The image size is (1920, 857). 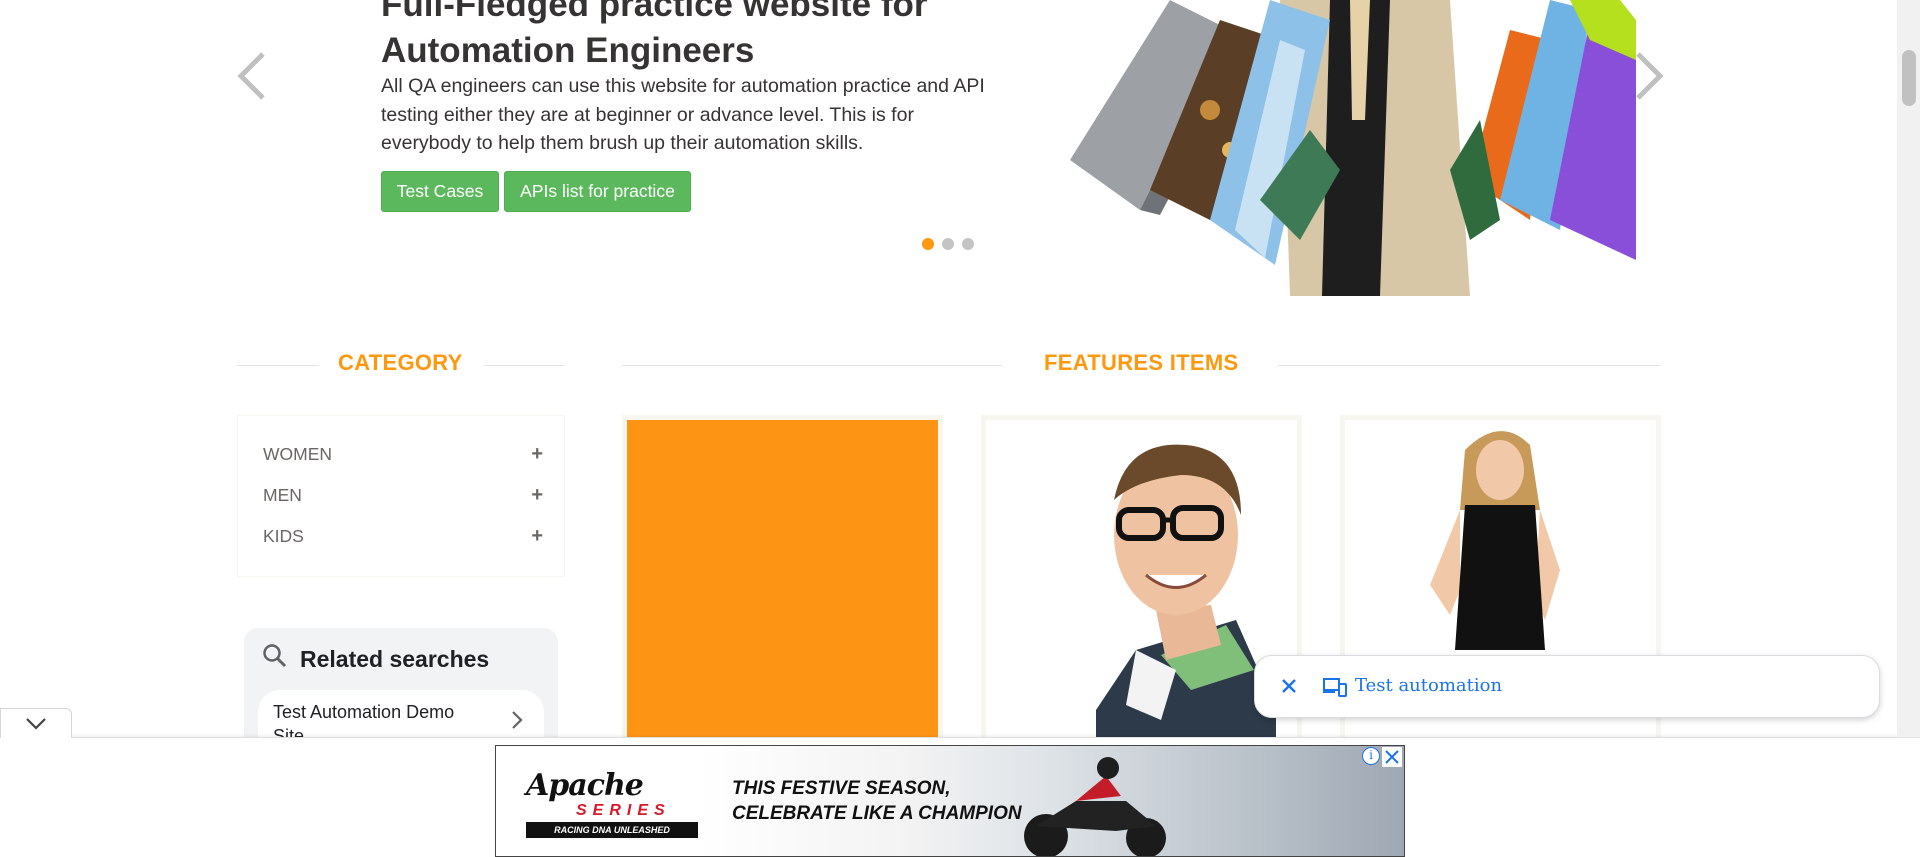 What do you see at coordinates (568, 50) in the screenshot?
I see `hero-title-line2: Automation Engineers` at bounding box center [568, 50].